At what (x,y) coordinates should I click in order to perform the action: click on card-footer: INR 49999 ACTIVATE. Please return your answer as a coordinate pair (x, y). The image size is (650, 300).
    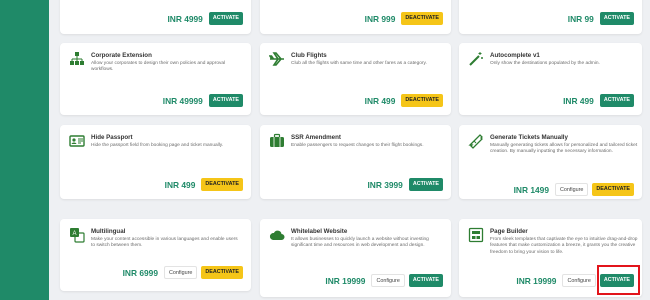
    Looking at the image, I should click on (203, 100).